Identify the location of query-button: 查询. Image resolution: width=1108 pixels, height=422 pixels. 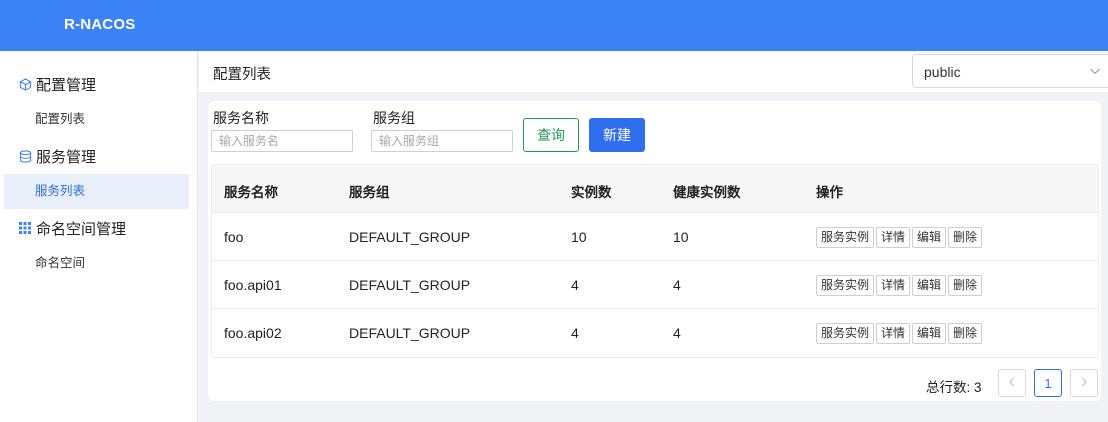
(551, 135).